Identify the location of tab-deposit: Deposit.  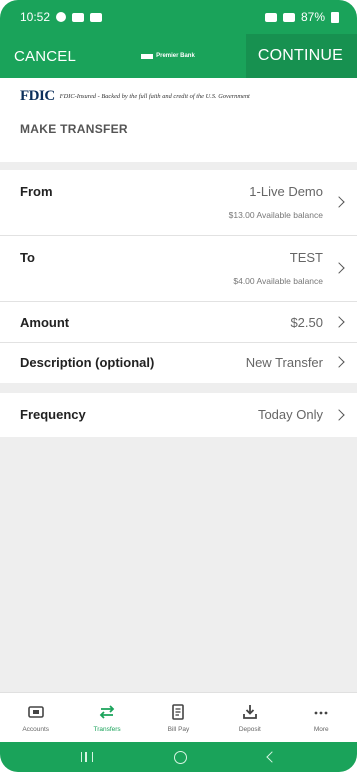
(250, 718).